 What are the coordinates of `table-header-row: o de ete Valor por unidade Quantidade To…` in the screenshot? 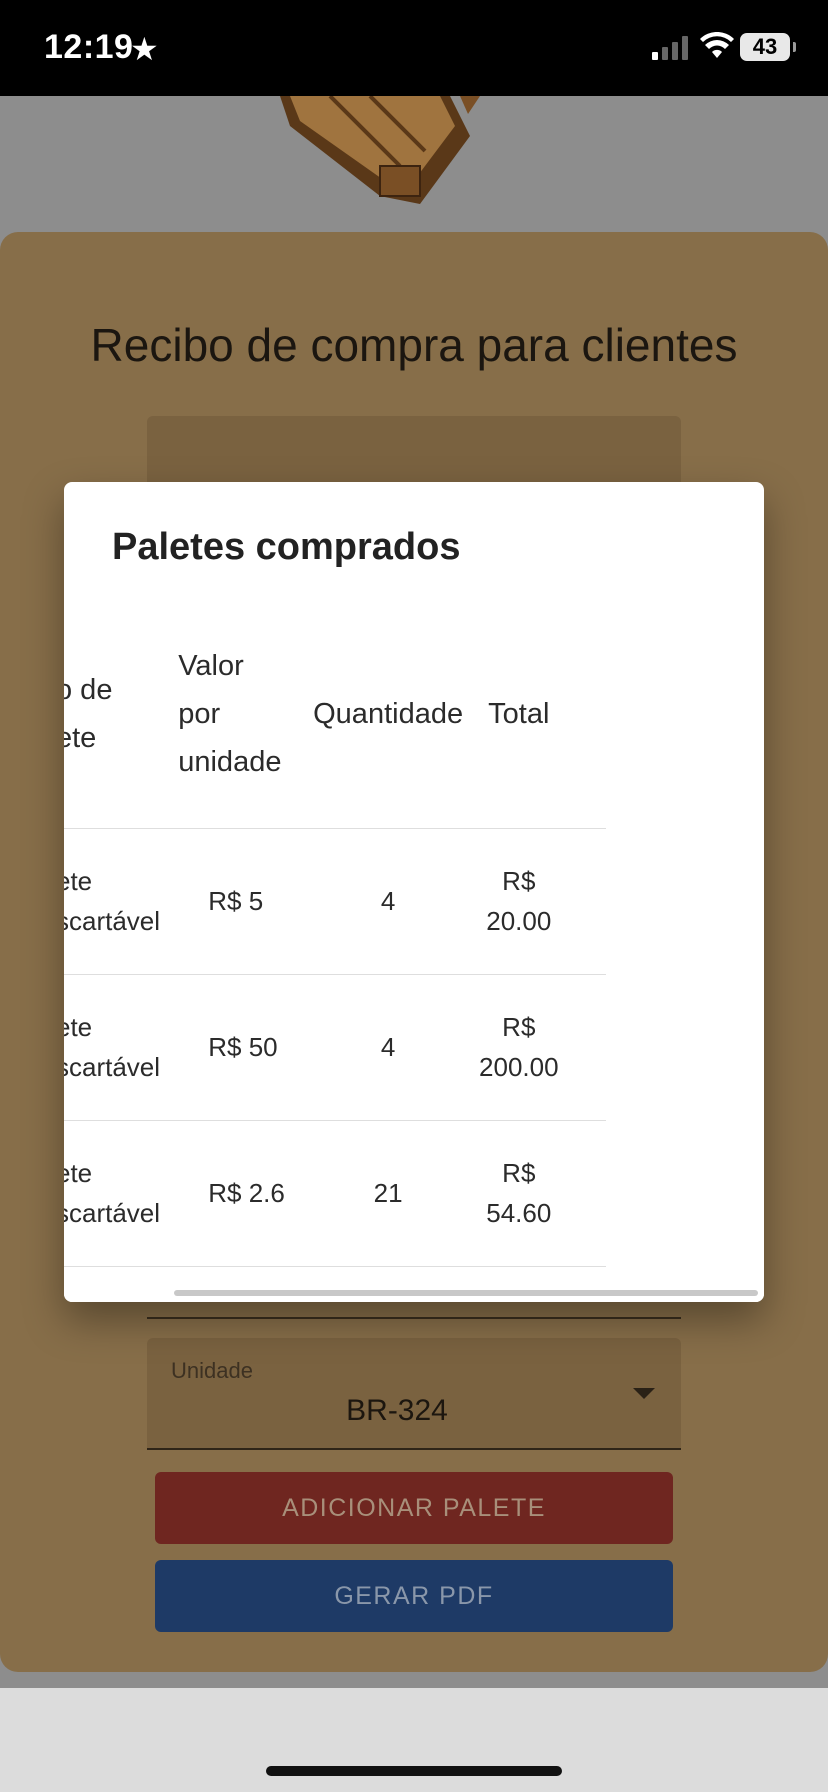 It's located at (335, 714).